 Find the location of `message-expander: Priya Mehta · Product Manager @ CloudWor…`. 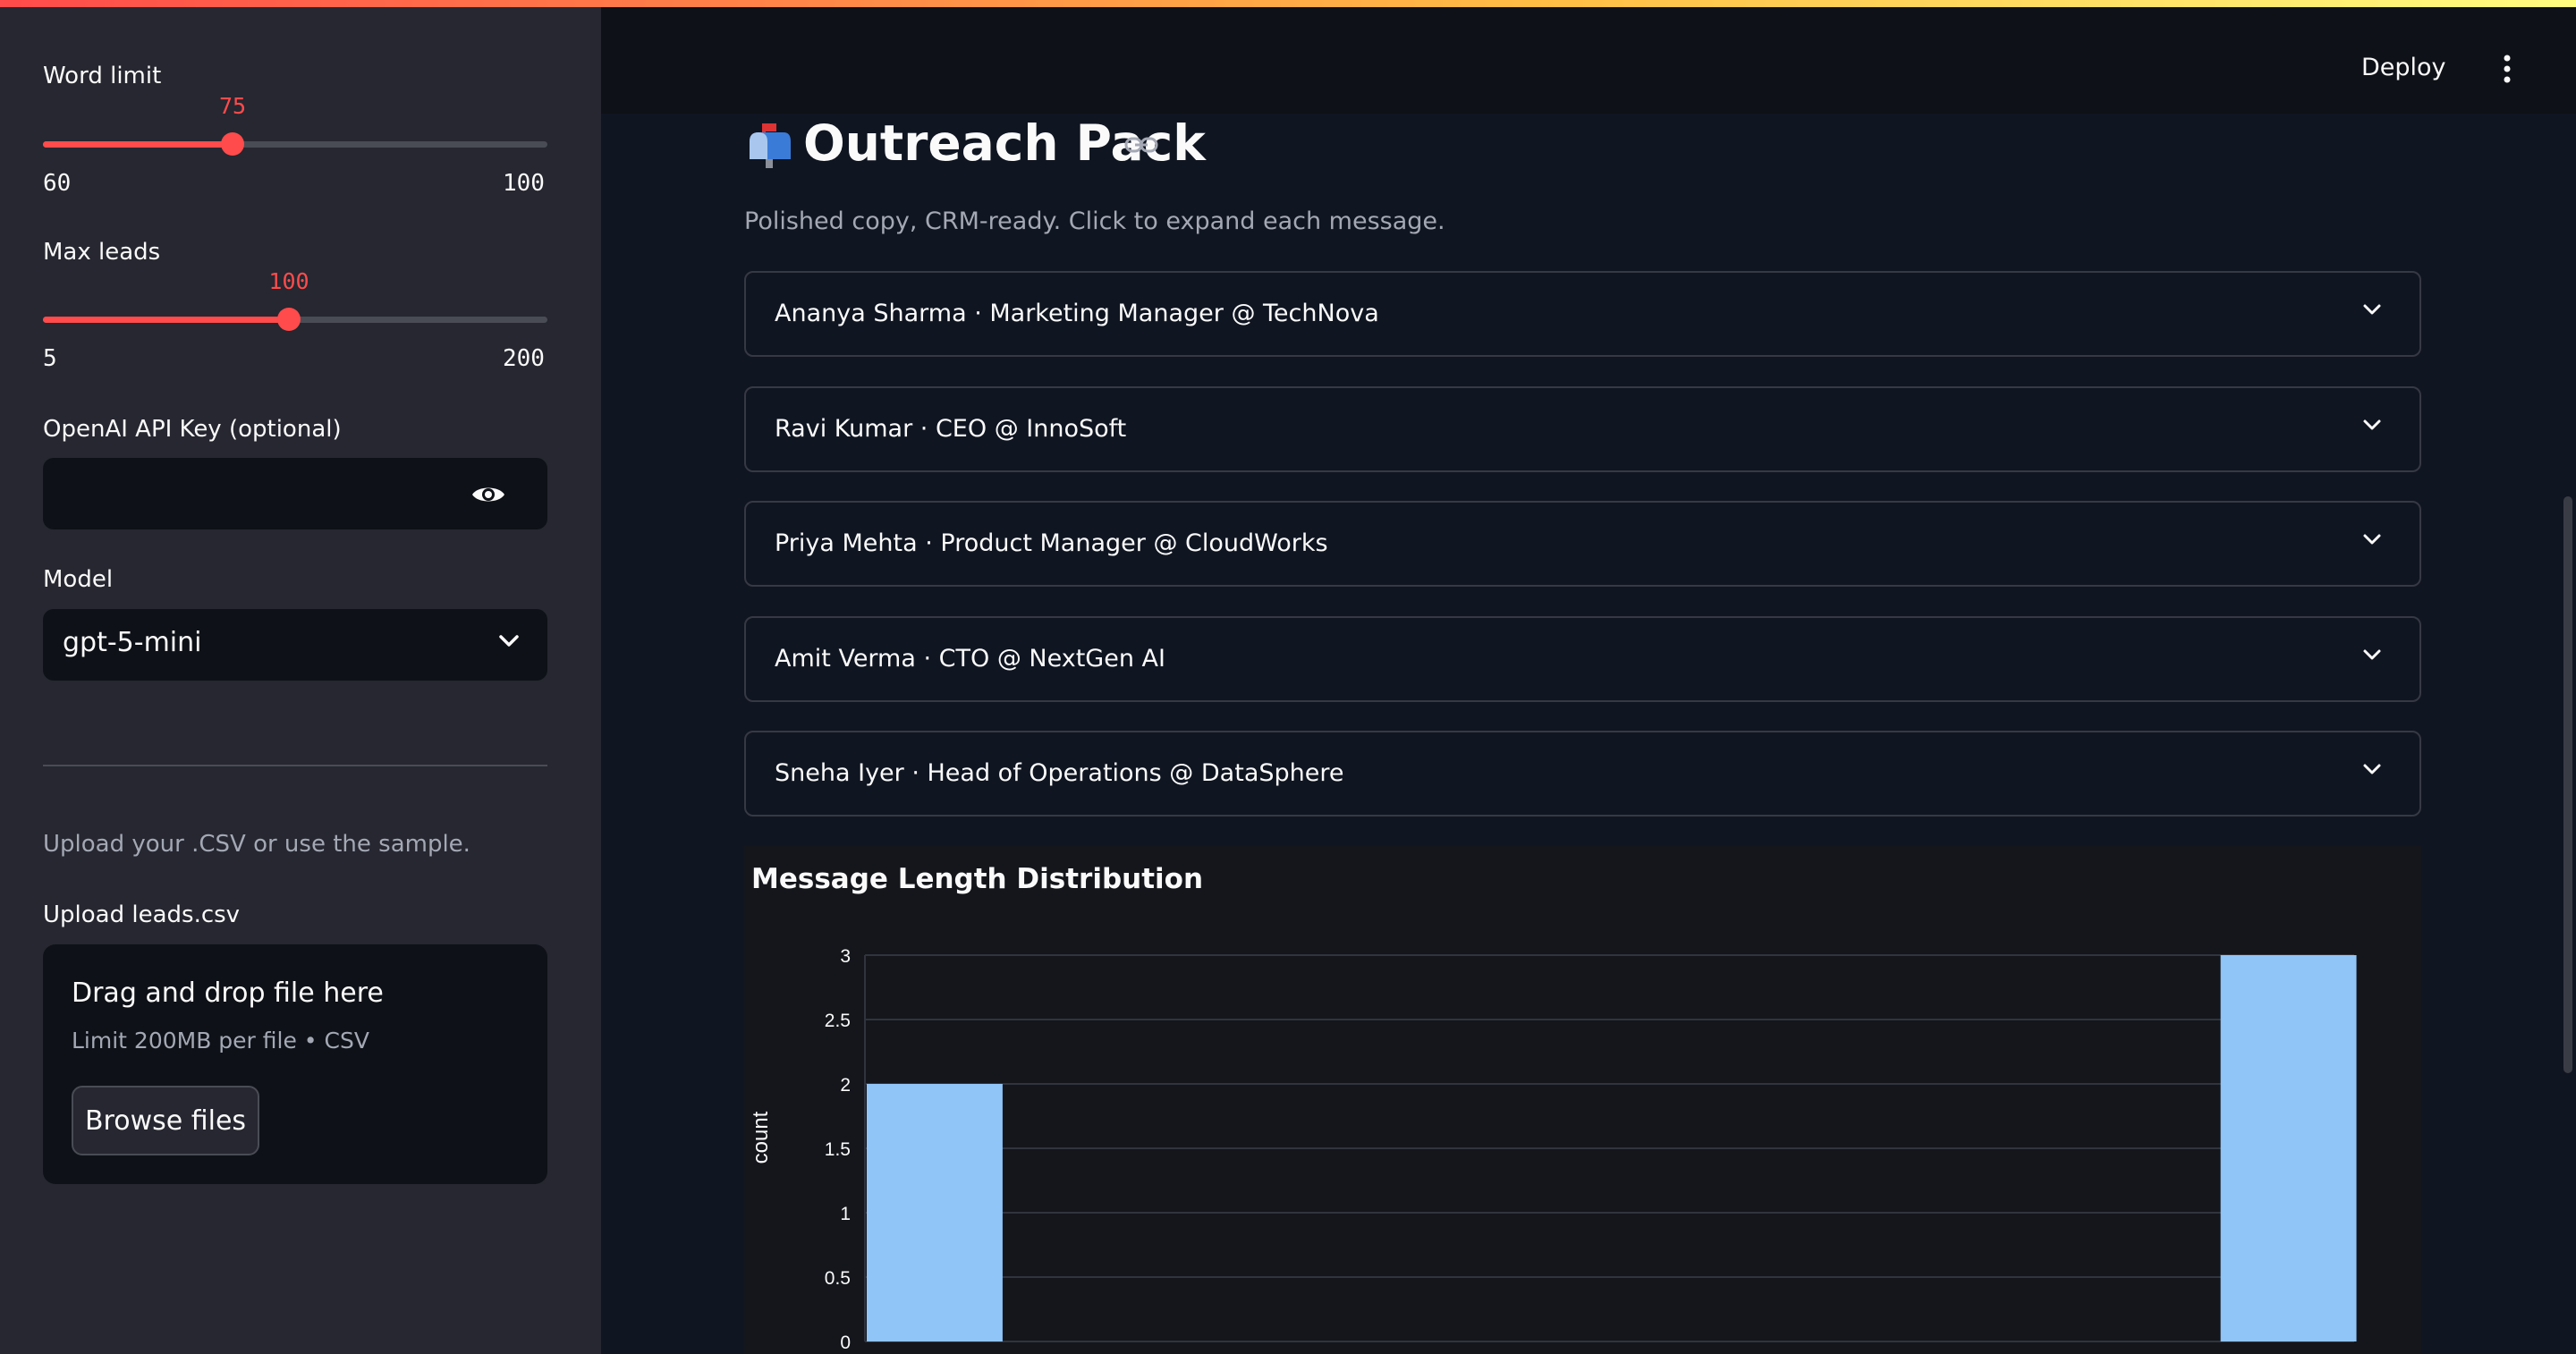

message-expander: Priya Mehta · Product Manager @ CloudWor… is located at coordinates (1582, 544).